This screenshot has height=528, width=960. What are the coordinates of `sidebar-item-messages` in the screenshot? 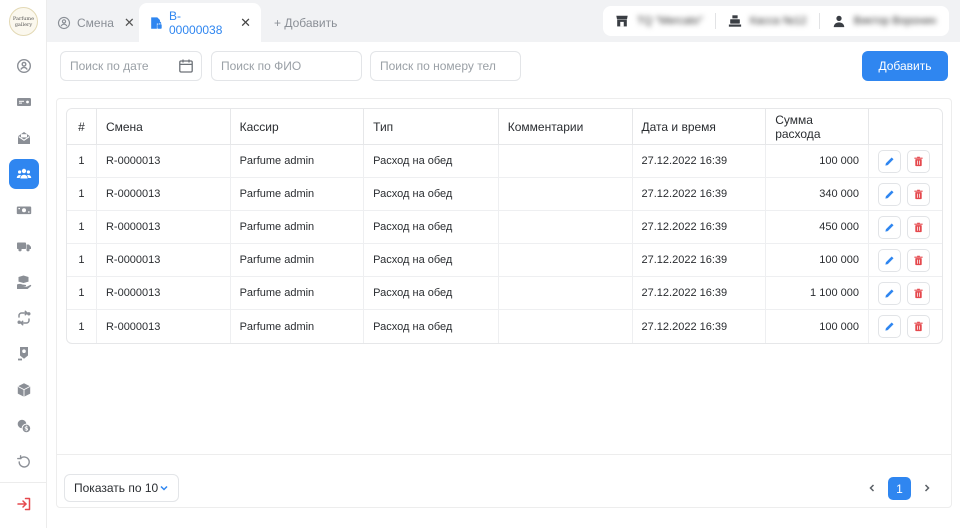 It's located at (24, 138).